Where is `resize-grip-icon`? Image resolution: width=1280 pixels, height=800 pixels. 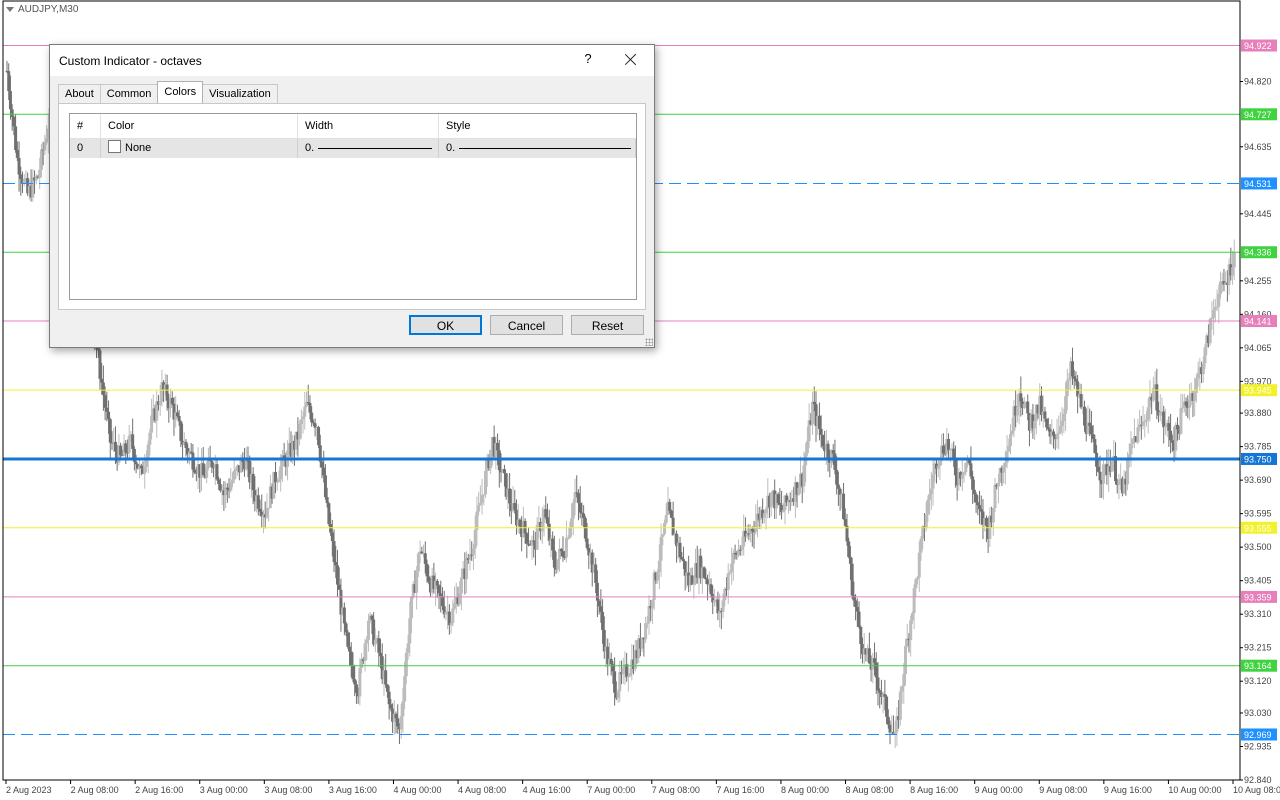
resize-grip-icon is located at coordinates (649, 342).